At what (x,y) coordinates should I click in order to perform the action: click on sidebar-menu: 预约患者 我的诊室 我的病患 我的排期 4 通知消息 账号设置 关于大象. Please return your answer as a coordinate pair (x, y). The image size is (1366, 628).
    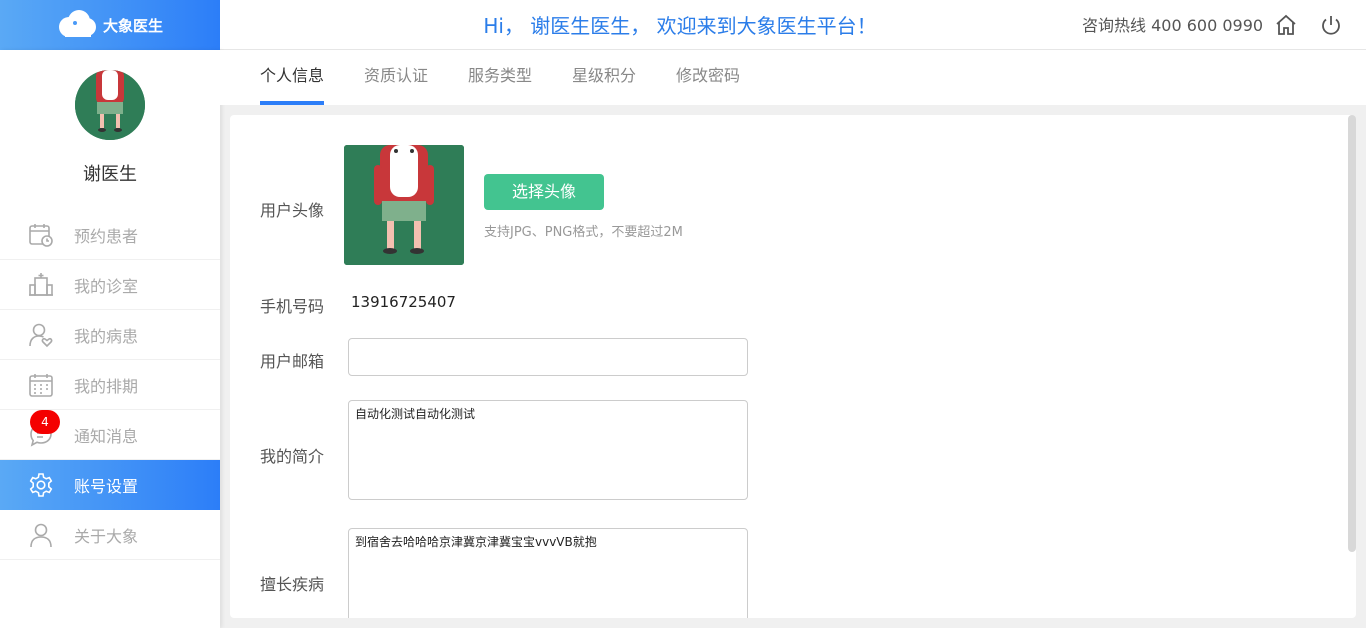
    Looking at the image, I should click on (110, 385).